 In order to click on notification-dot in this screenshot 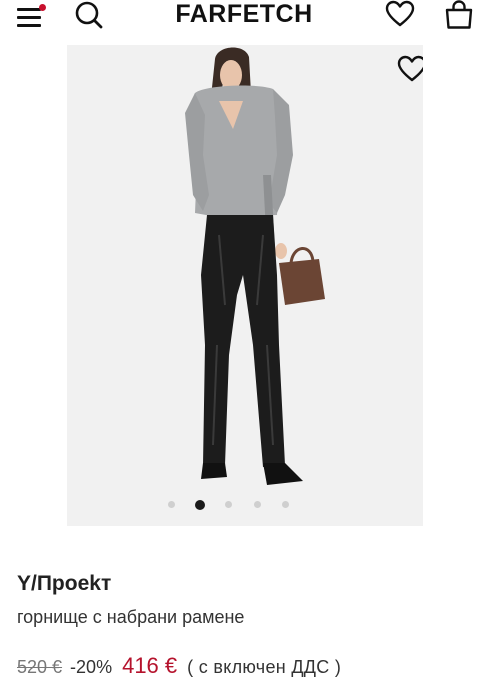, I will do `click(42, 7)`.